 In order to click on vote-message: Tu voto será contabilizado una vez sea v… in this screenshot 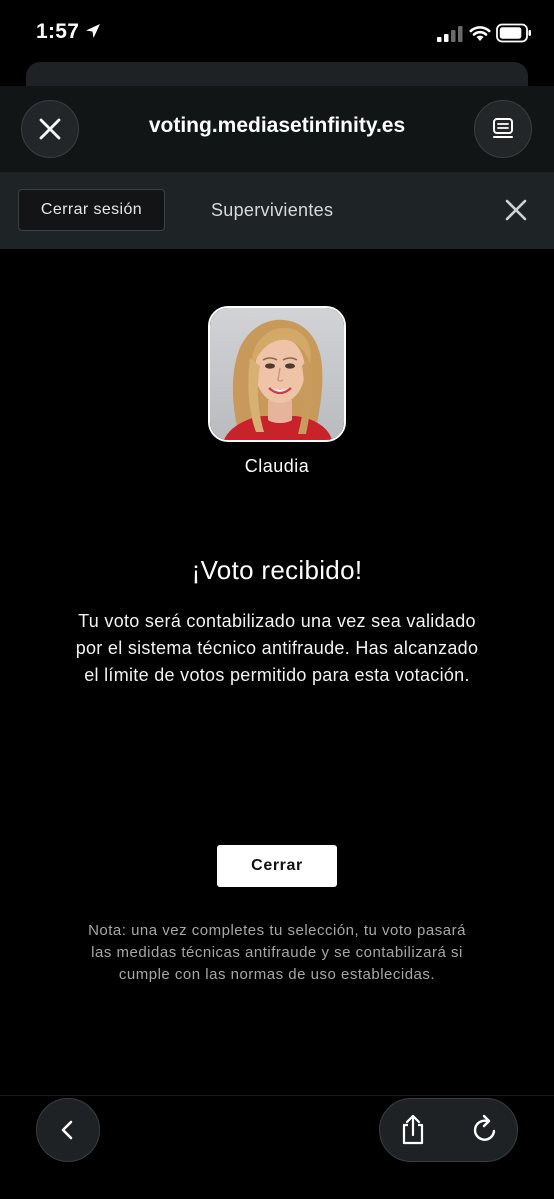, I will do `click(277, 648)`.